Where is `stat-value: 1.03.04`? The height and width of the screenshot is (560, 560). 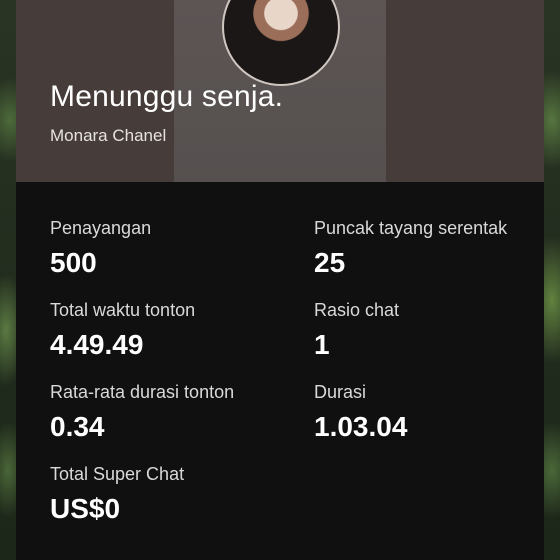 stat-value: 1.03.04 is located at coordinates (361, 426).